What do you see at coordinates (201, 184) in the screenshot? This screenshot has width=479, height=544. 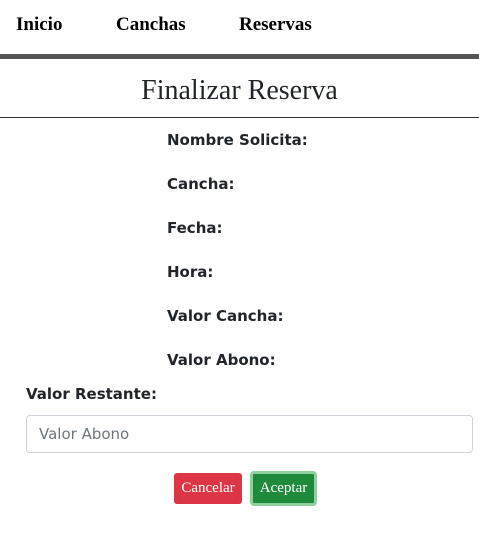 I see `cancha-label: Cancha:` at bounding box center [201, 184].